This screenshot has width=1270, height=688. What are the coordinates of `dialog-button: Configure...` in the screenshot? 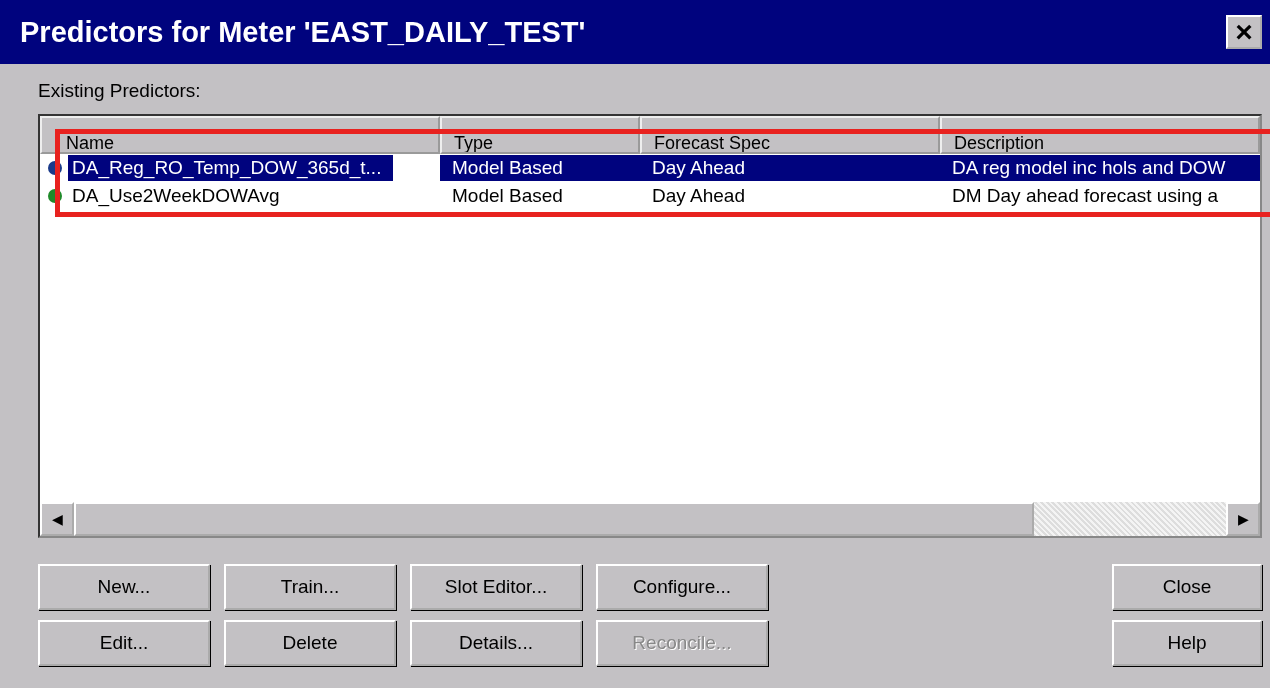 It's located at (682, 587).